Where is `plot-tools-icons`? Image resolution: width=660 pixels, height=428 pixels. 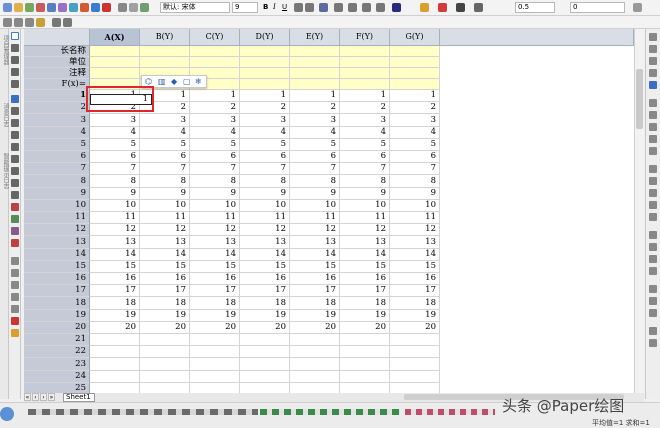
plot-tools-icons is located at coordinates (143, 412).